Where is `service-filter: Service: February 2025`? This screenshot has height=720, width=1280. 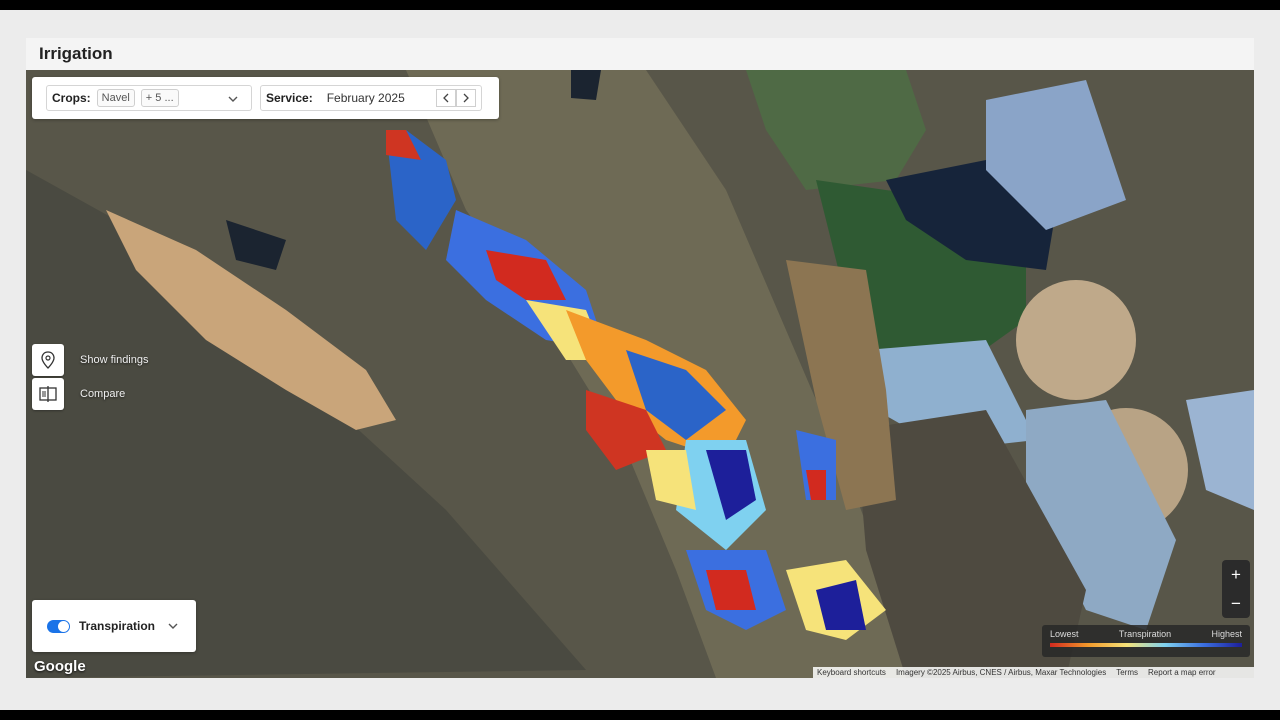 service-filter: Service: February 2025 is located at coordinates (371, 98).